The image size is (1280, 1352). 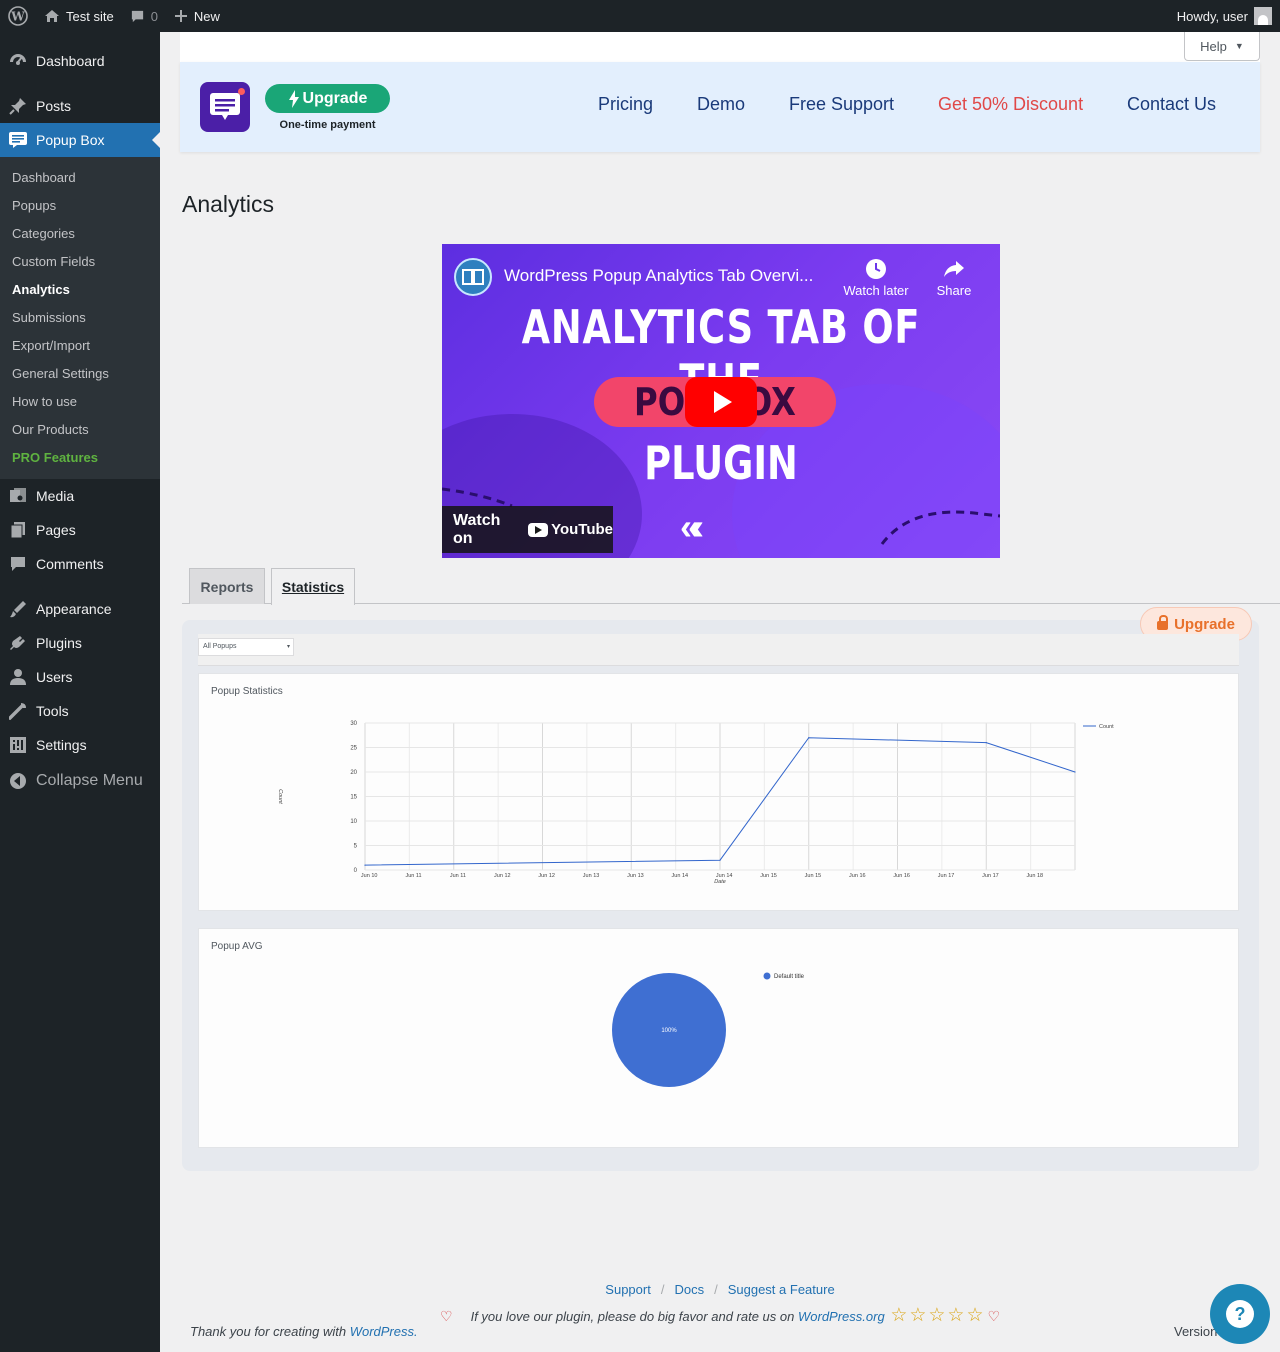 I want to click on comments-icon, so click(x=18, y=564).